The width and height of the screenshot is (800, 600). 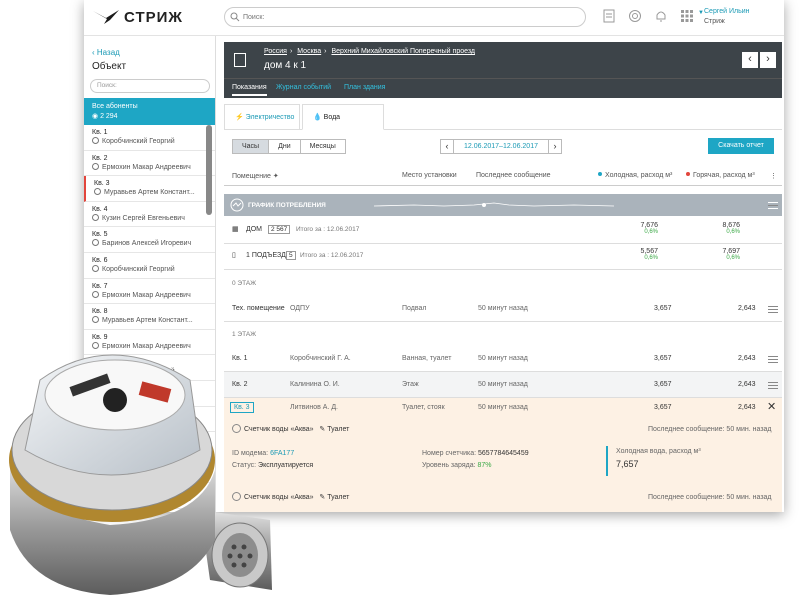 I want to click on cold-water-value: 7,657, so click(x=627, y=464).